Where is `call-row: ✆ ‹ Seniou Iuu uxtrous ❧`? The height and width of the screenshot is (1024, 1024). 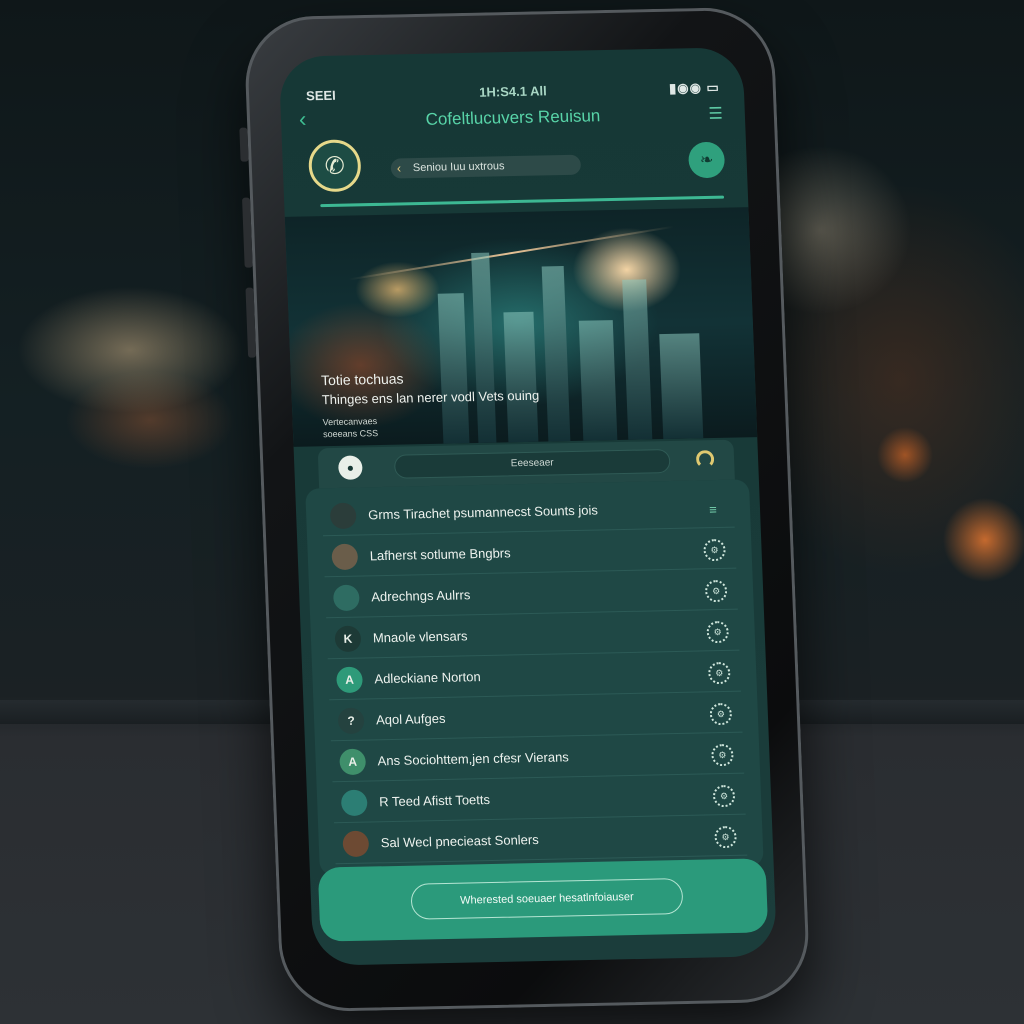
call-row: ✆ ‹ Seniou Iuu uxtrous ❧ is located at coordinates (516, 165).